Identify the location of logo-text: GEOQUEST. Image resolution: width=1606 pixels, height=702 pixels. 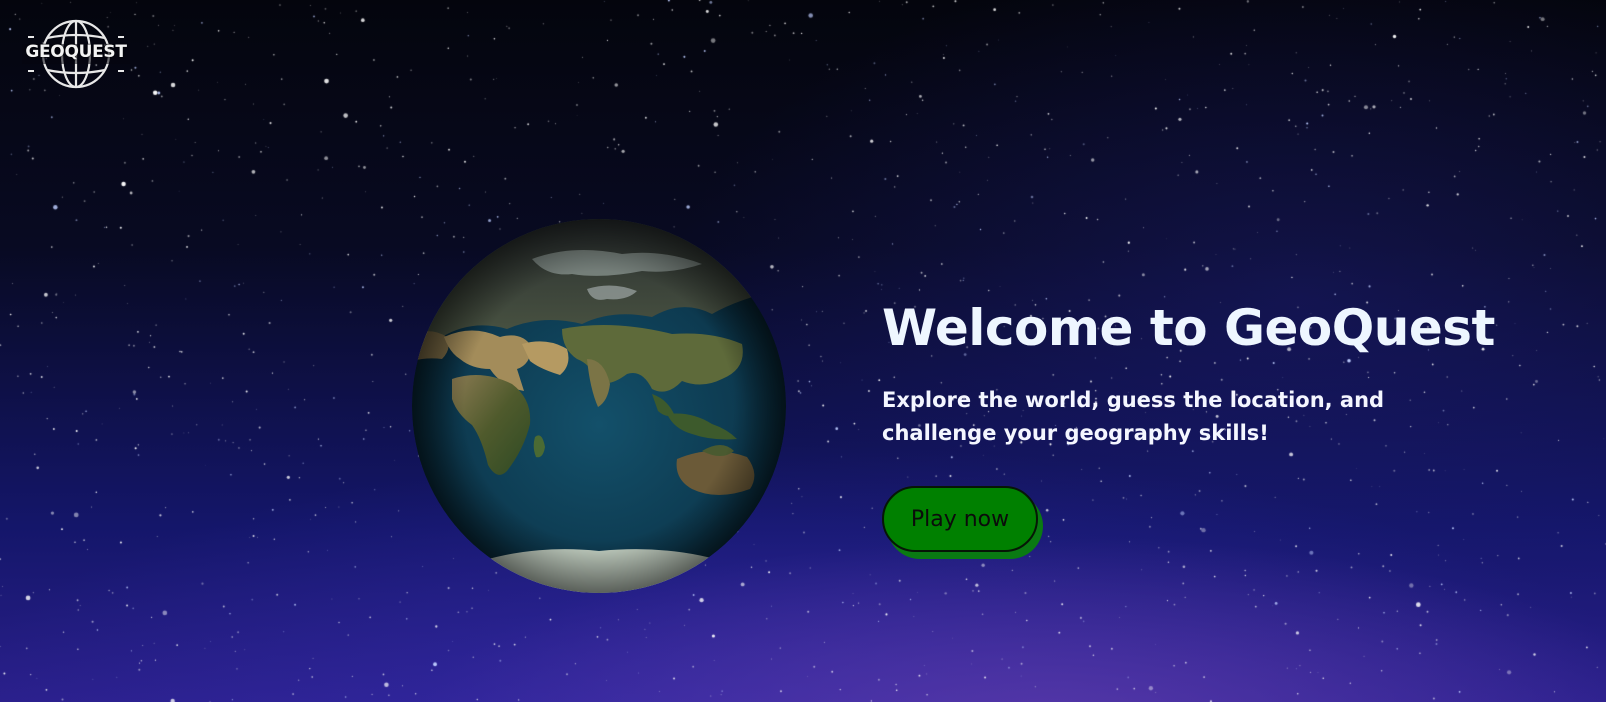
(76, 52).